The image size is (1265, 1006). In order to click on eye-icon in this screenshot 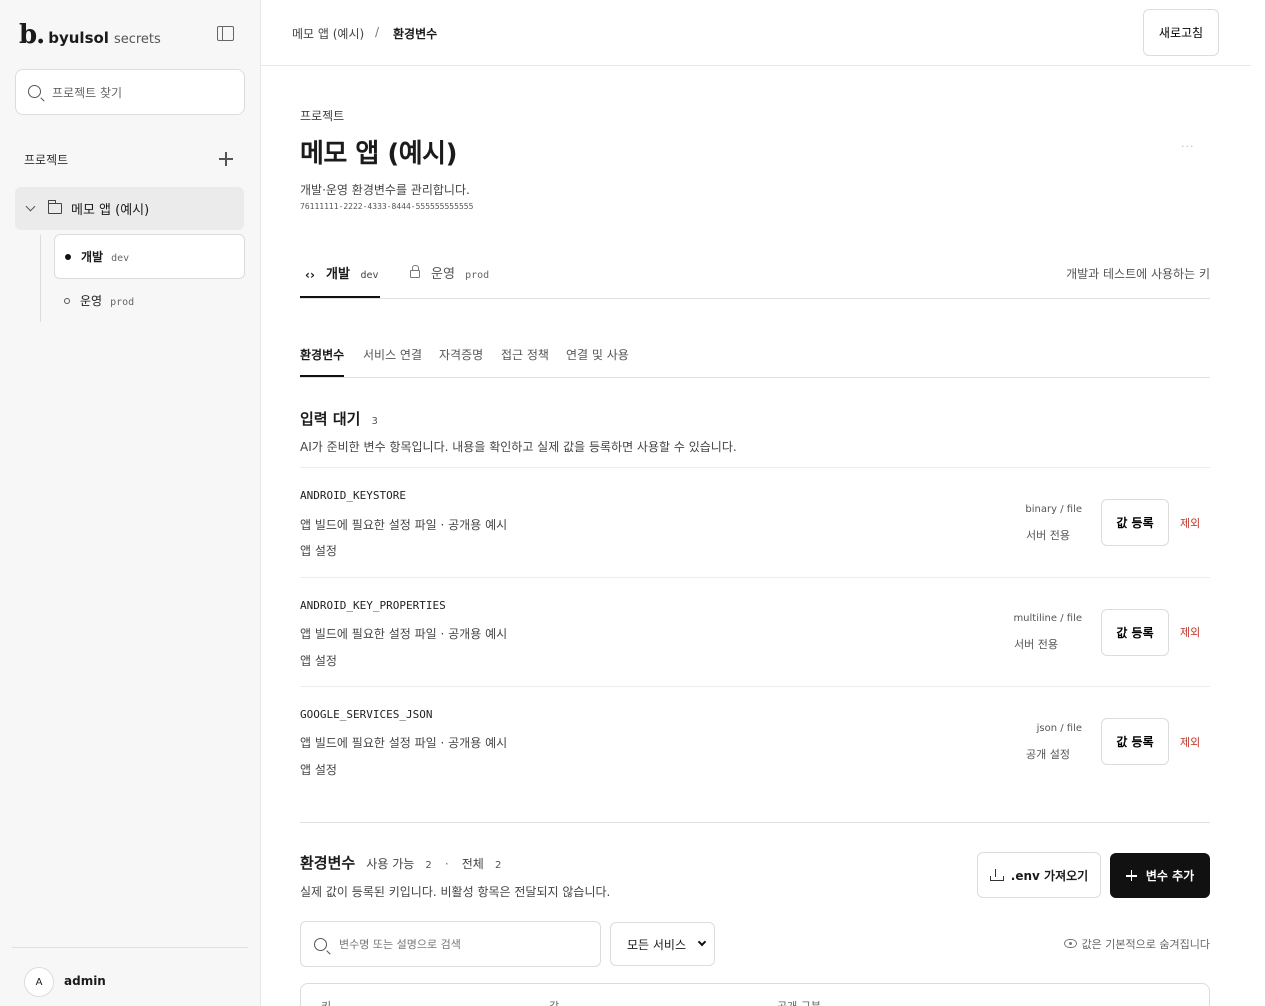, I will do `click(1070, 943)`.